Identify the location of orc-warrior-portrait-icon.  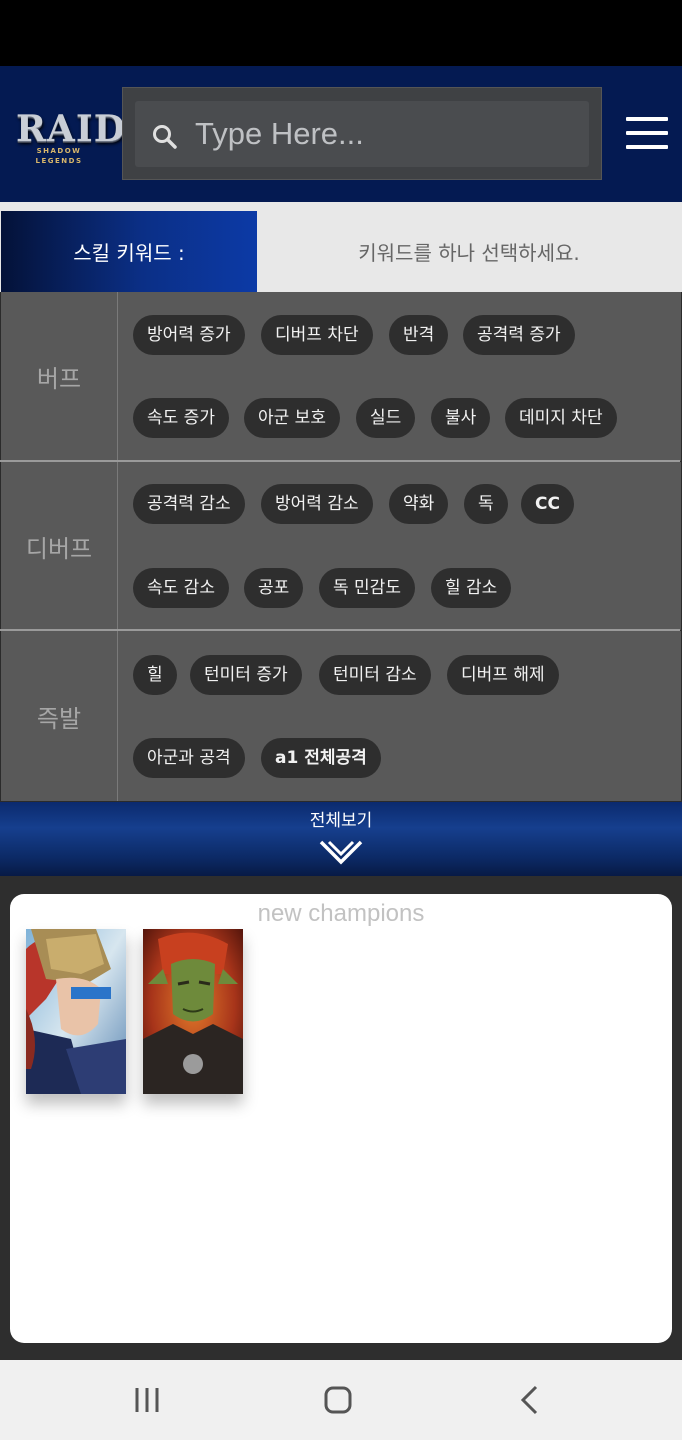
(193, 1011).